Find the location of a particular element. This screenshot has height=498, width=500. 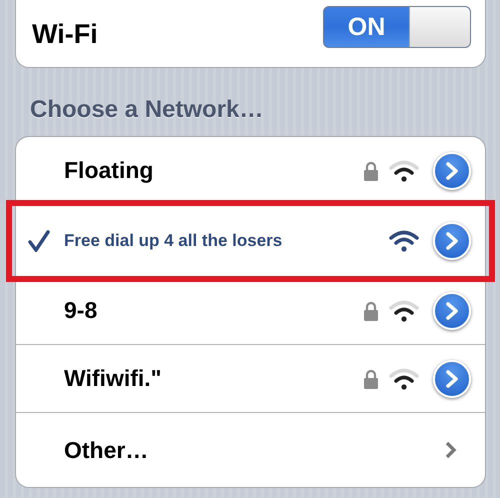

highlighted-network-row: Free dial up 4 all the losers is located at coordinates (250, 241).